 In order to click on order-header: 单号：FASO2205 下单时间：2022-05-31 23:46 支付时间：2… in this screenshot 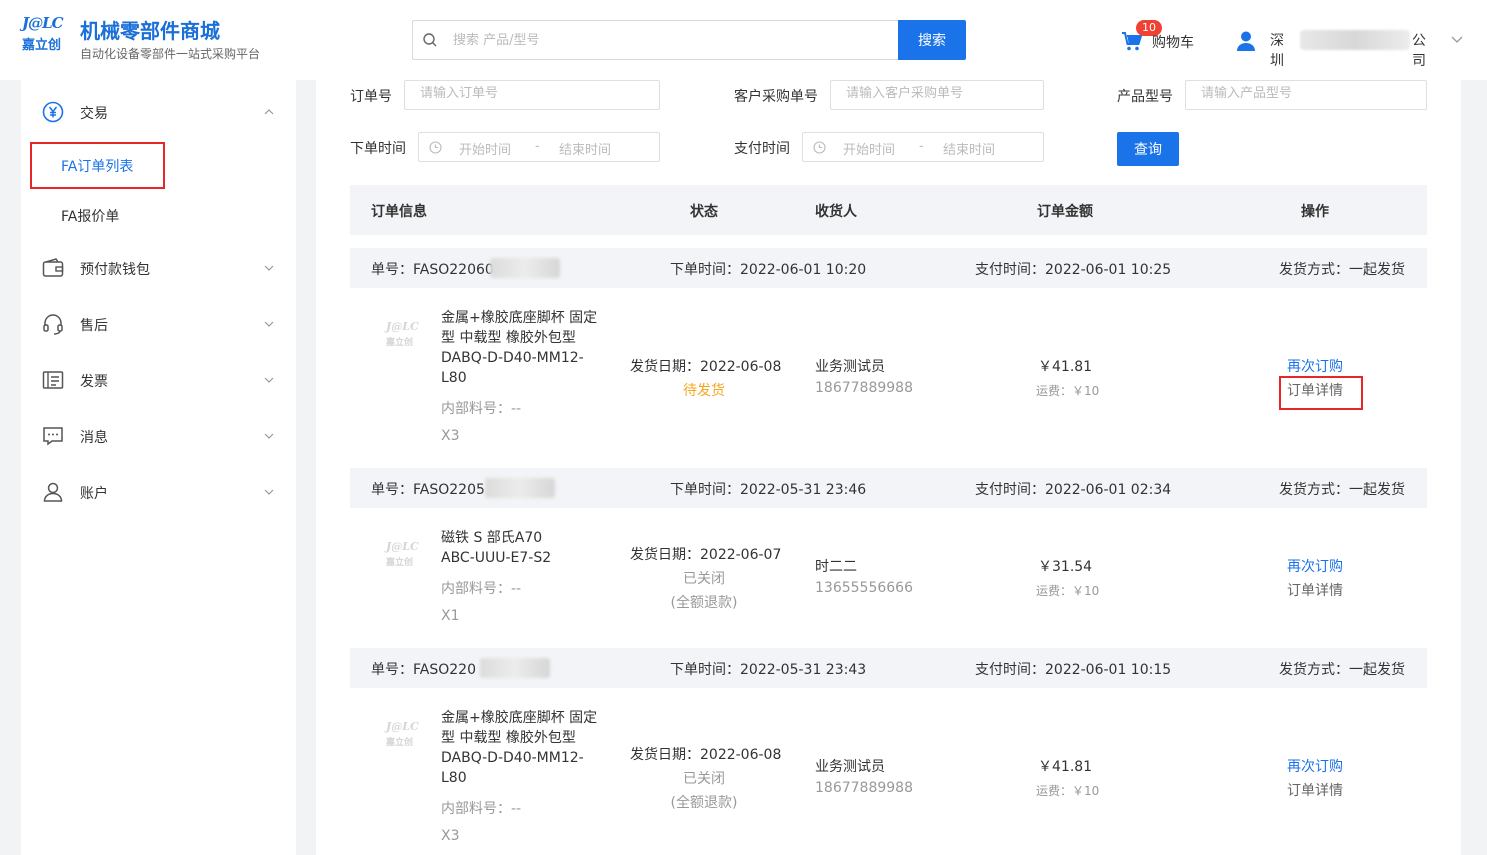, I will do `click(888, 488)`.